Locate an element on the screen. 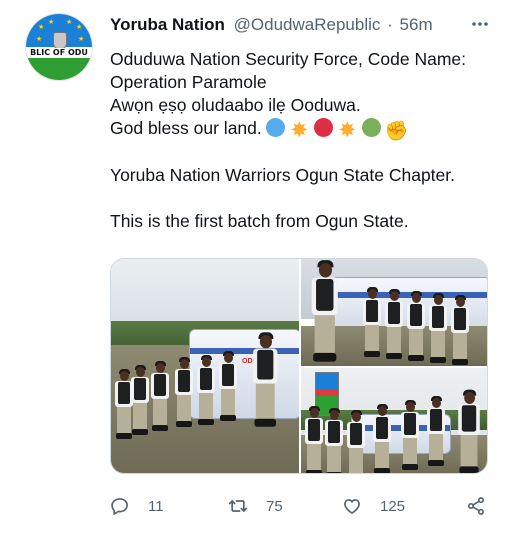  share-button is located at coordinates (476, 506).